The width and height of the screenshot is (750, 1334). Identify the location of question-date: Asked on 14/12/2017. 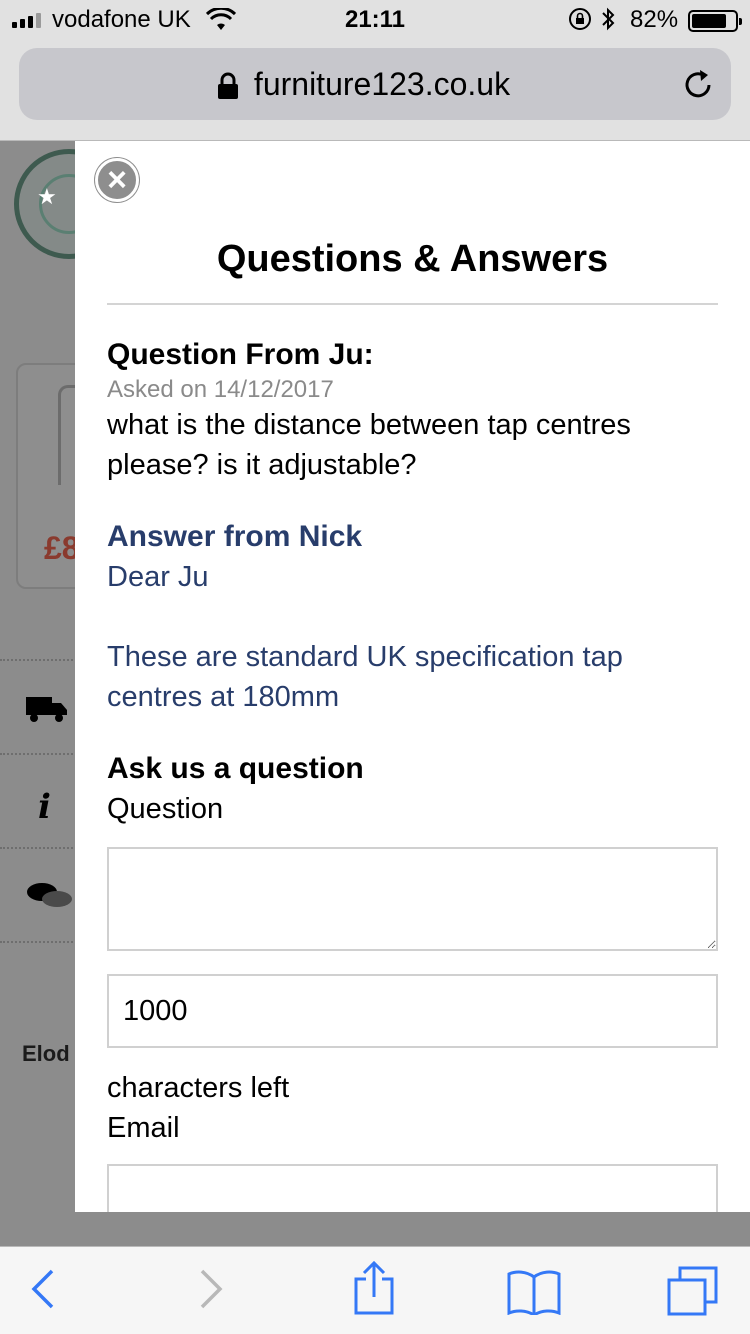
(220, 389).